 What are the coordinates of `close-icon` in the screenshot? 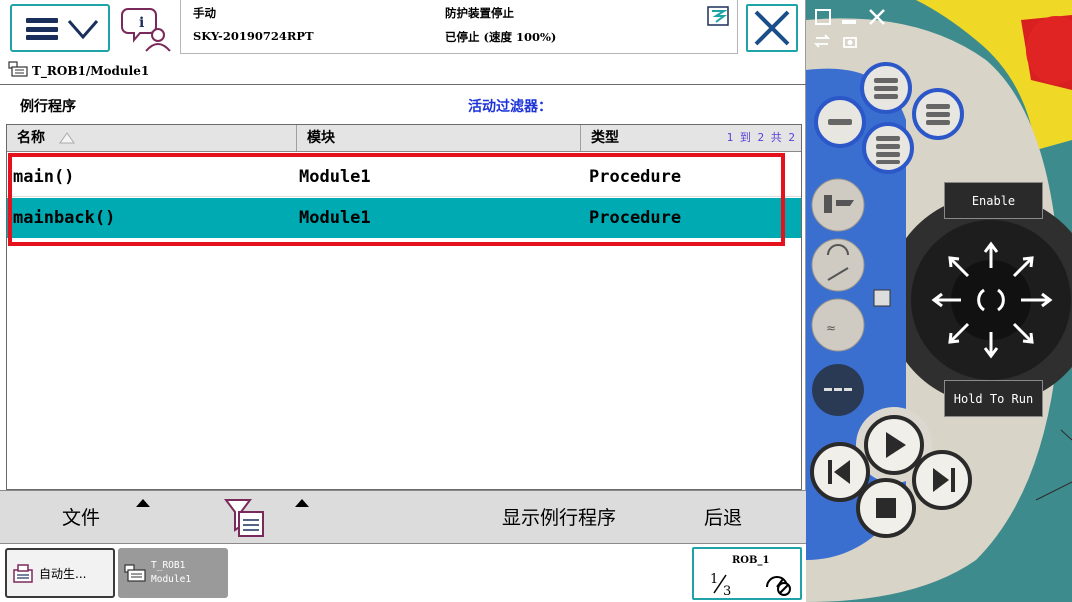 It's located at (772, 28).